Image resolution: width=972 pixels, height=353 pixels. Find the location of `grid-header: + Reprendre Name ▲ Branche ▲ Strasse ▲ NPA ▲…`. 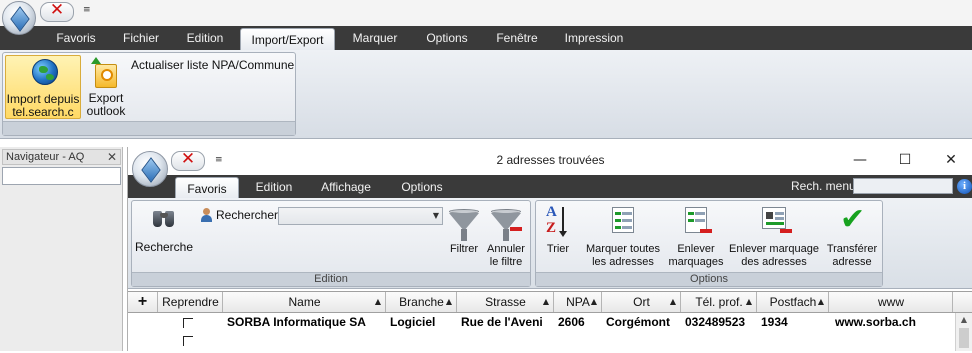

grid-header: + Reprendre Name ▲ Branche ▲ Strasse ▲ NPA ▲… is located at coordinates (550, 302).